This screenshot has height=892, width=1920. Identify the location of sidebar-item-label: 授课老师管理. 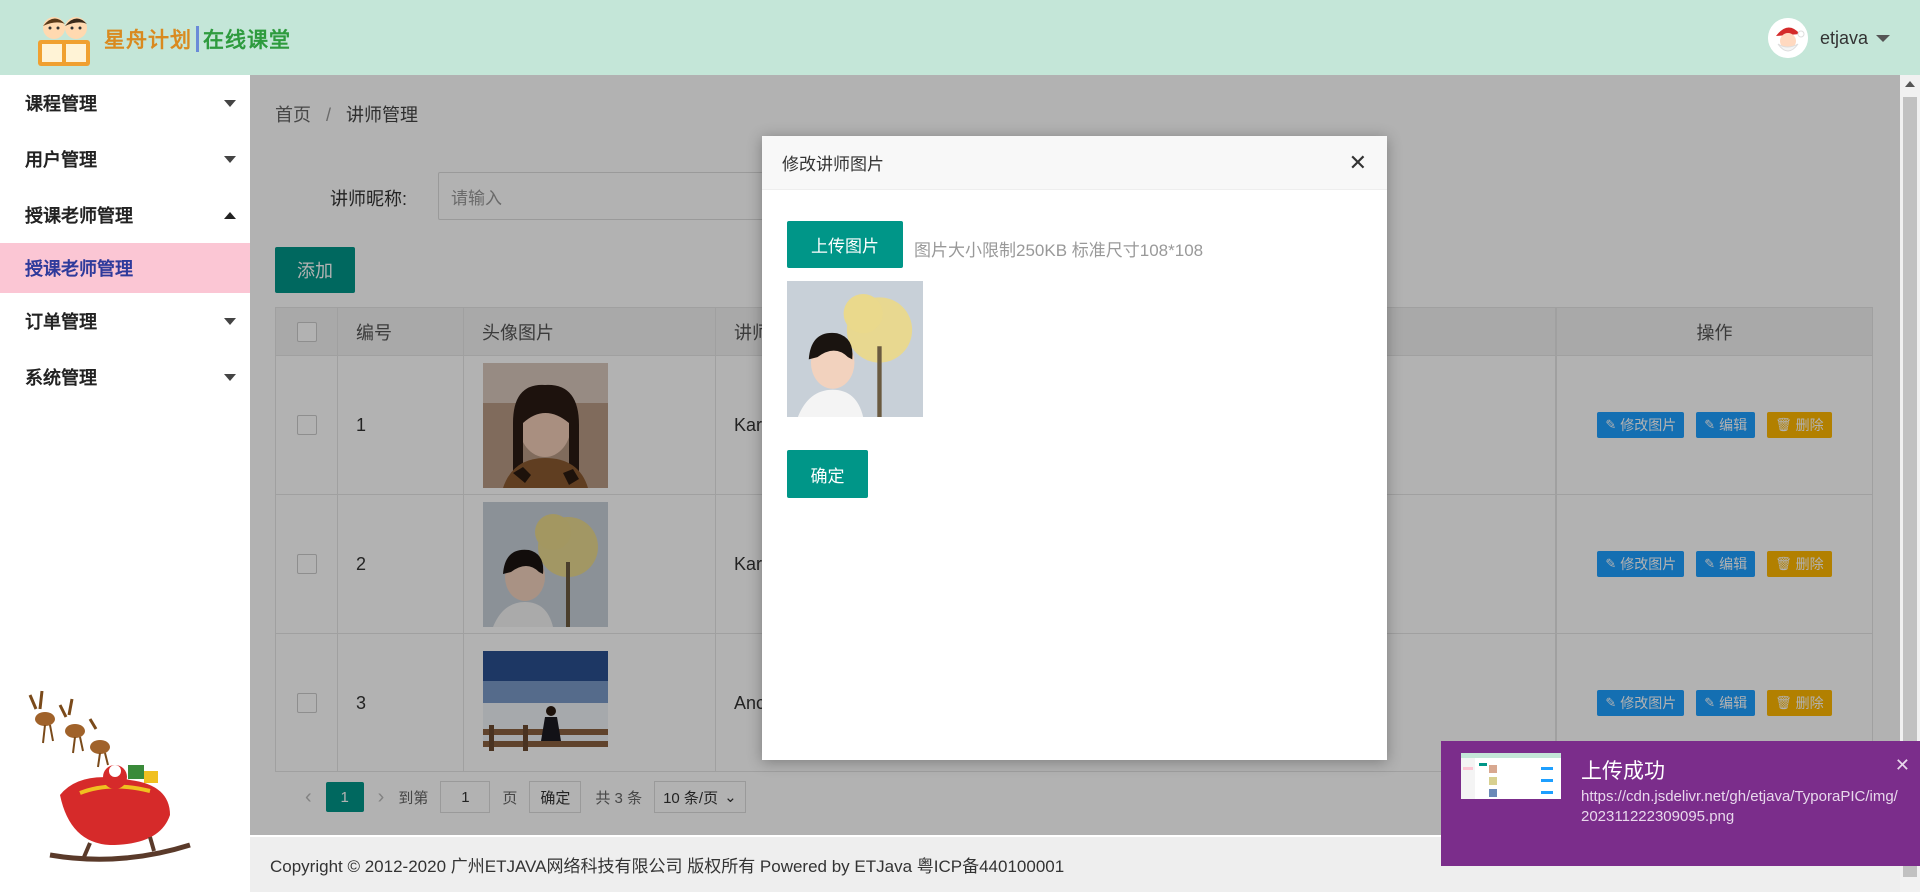
(79, 216).